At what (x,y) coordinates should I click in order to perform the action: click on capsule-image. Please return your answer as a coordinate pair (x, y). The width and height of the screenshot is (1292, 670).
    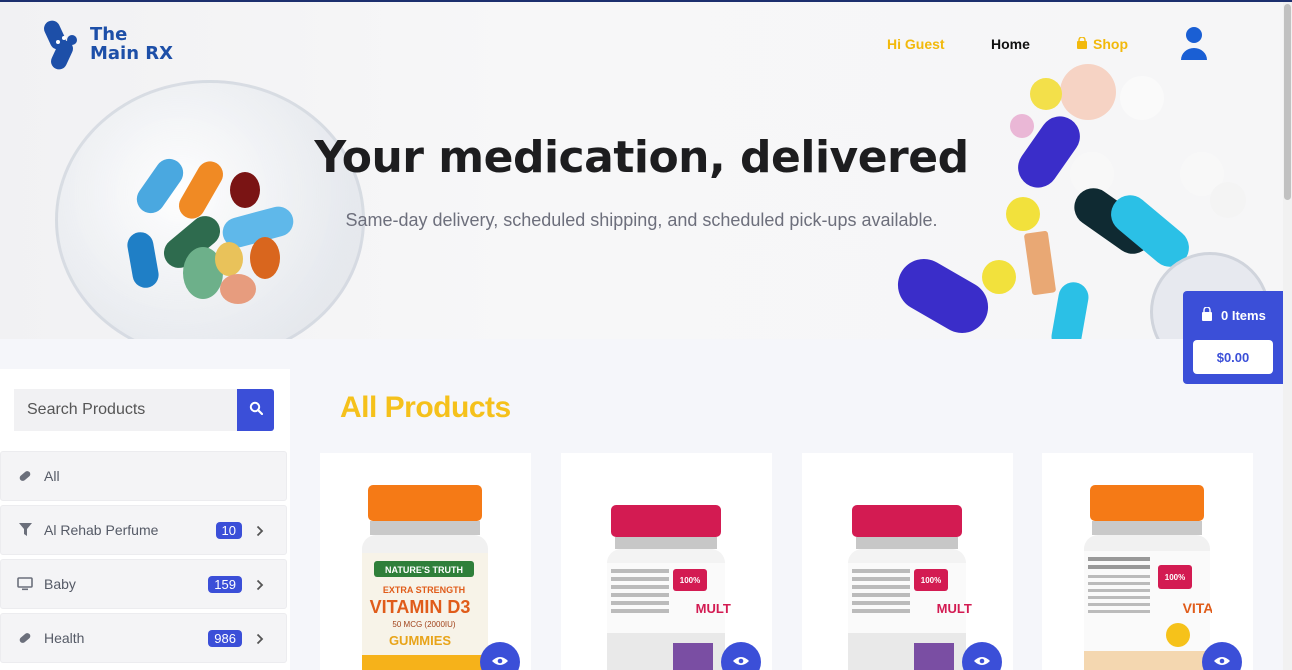
    Looking at the image, I should click on (943, 294).